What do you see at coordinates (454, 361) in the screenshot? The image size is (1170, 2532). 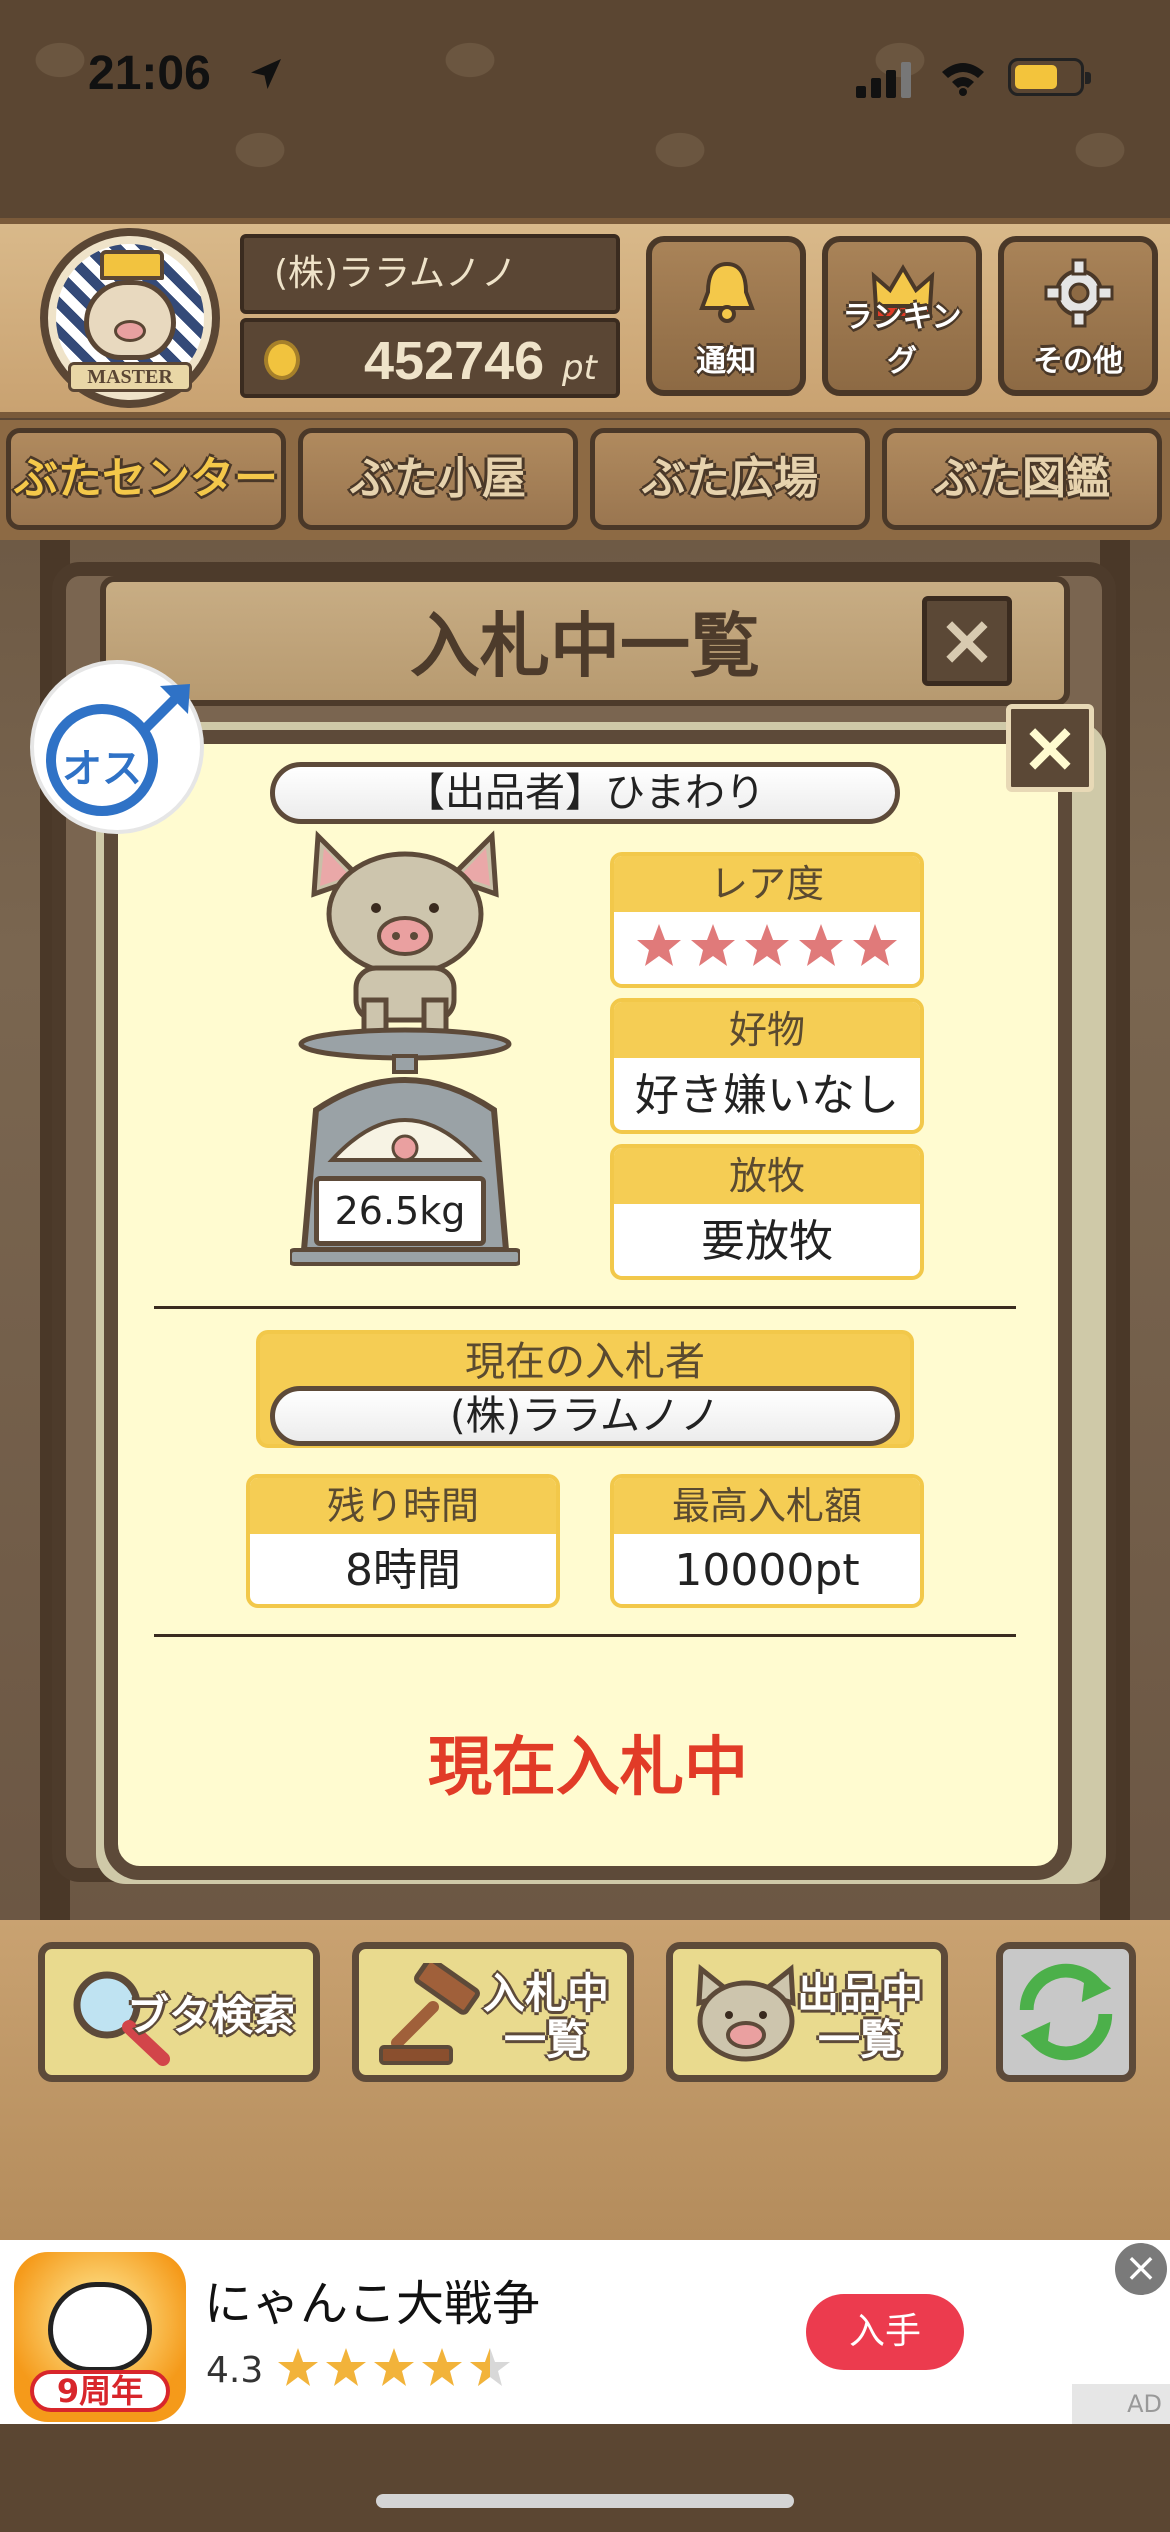 I see `points-value: 452746` at bounding box center [454, 361].